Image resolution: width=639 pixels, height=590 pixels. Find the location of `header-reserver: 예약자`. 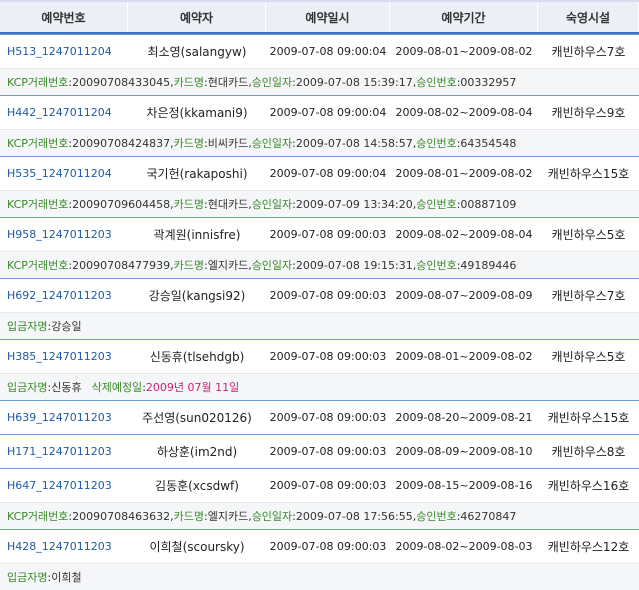

header-reserver: 예약자 is located at coordinates (197, 17).